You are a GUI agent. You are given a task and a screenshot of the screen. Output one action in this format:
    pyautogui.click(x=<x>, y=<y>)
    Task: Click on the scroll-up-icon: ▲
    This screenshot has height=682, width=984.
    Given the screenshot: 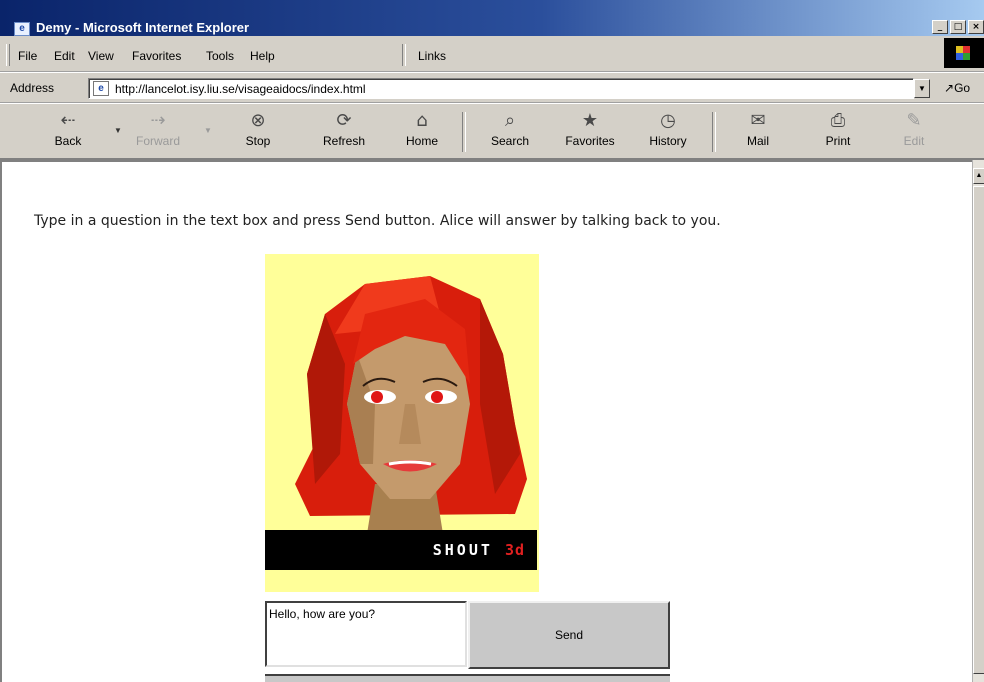 What is the action you would take?
    pyautogui.click(x=978, y=176)
    